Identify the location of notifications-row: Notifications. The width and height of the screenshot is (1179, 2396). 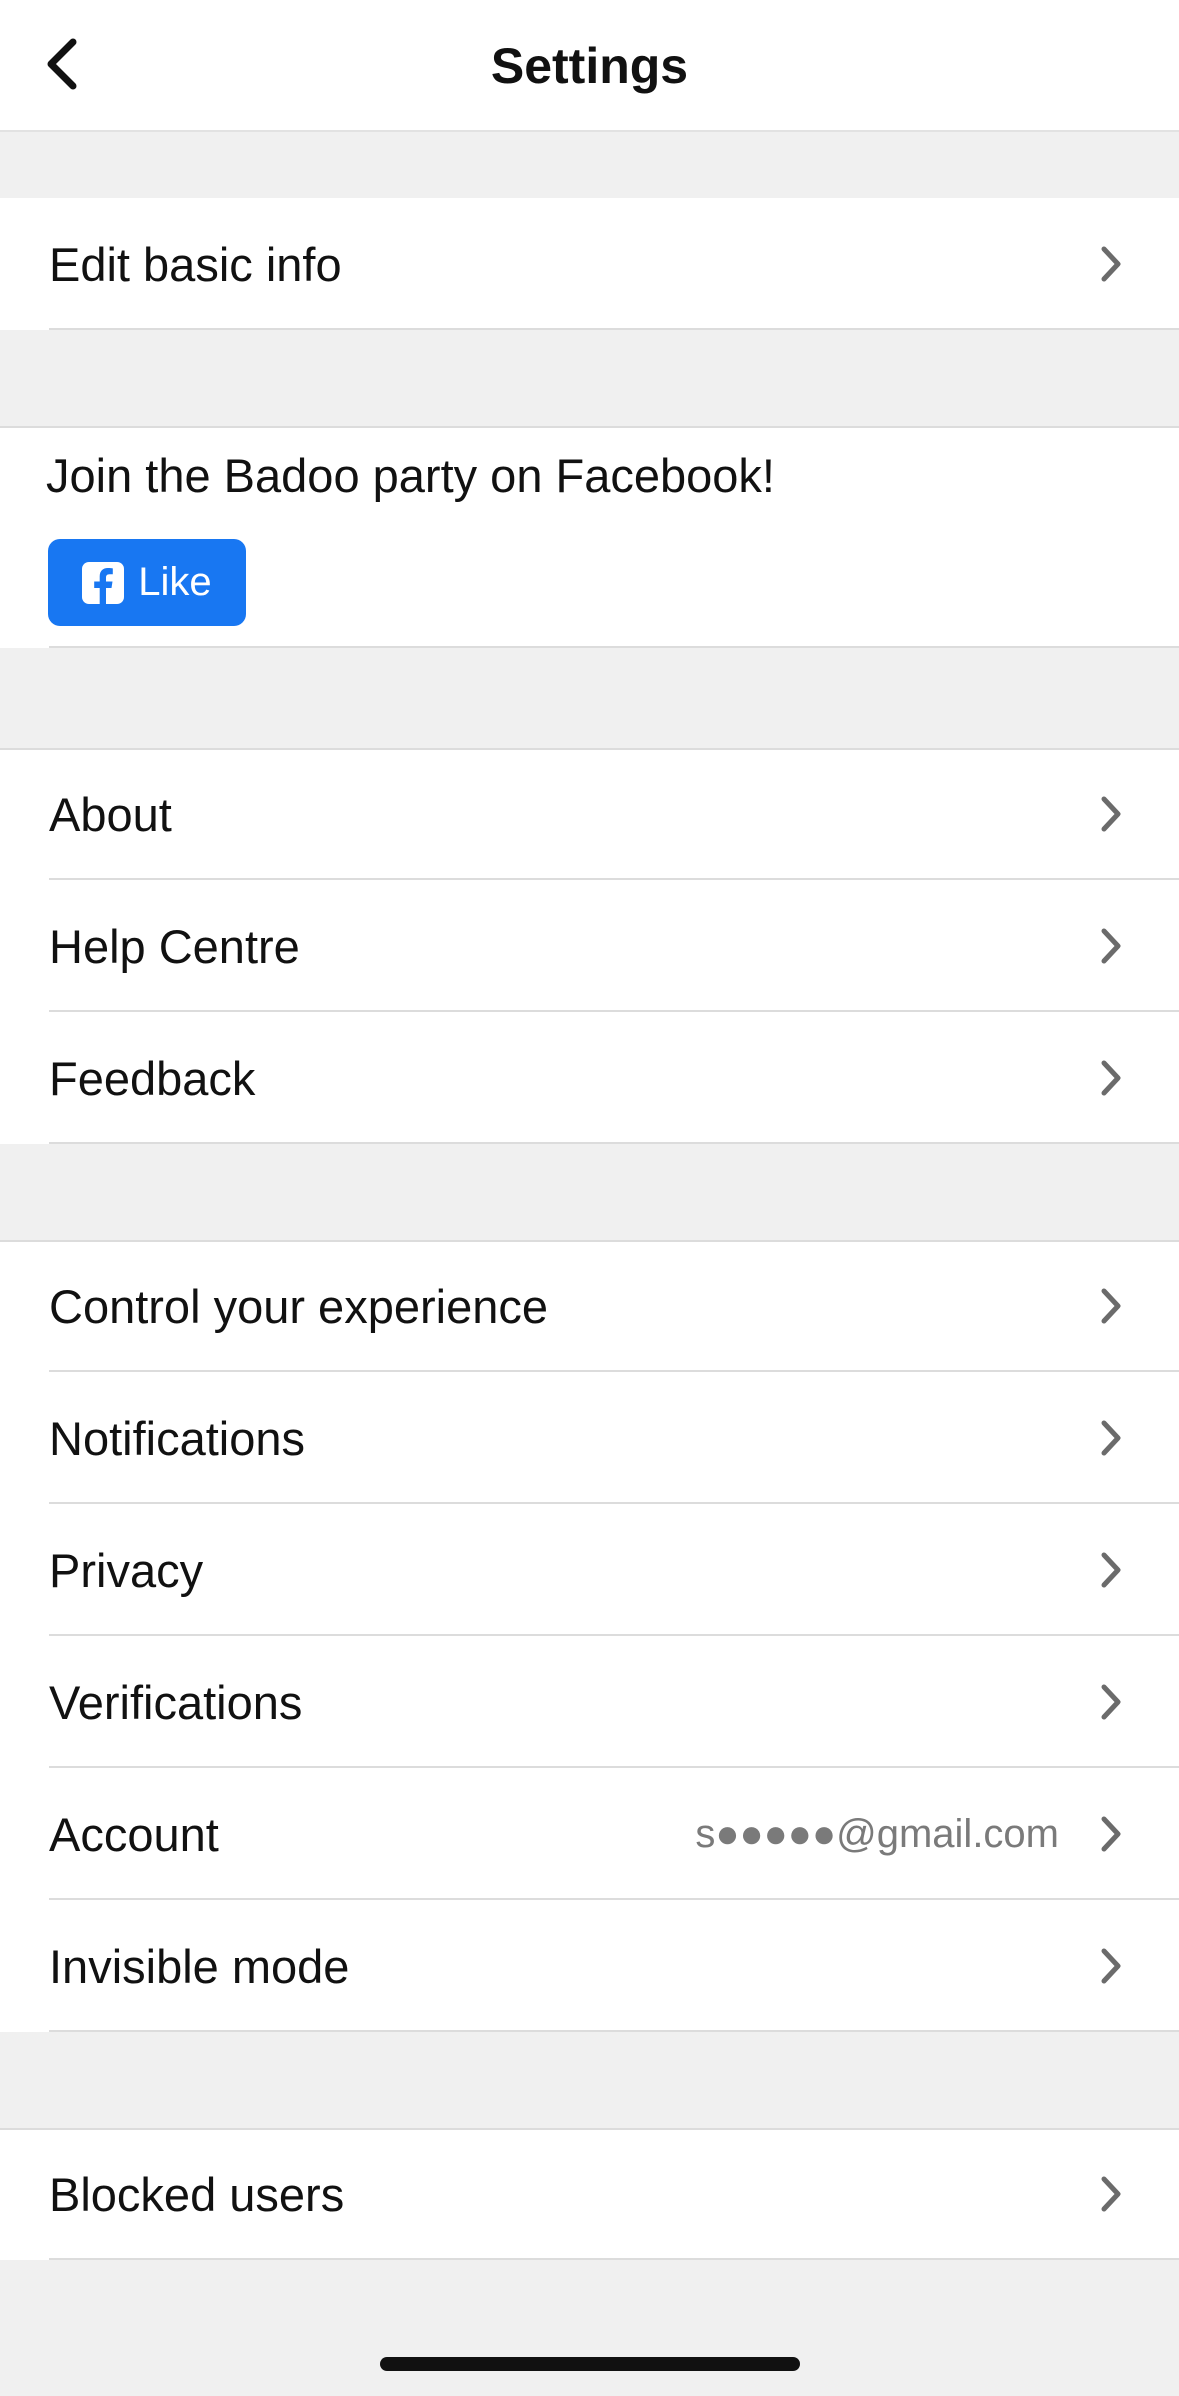
(589, 1438).